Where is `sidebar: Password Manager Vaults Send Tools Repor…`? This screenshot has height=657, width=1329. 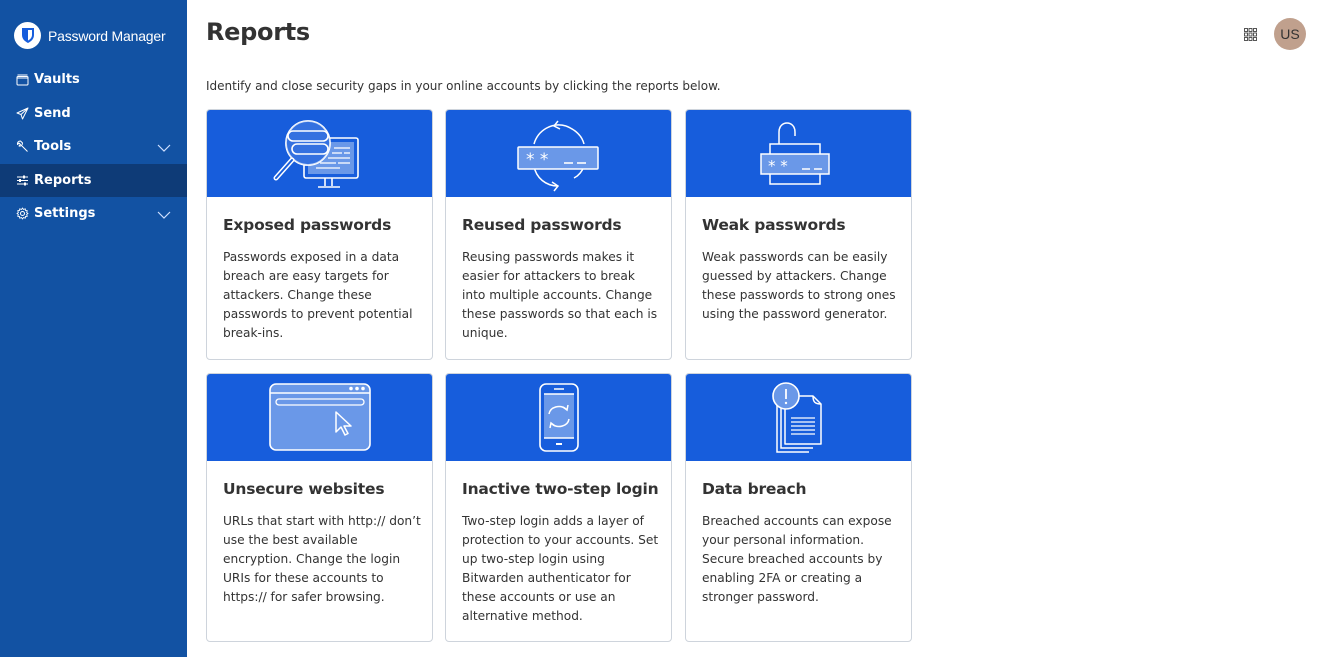 sidebar: Password Manager Vaults Send Tools Repor… is located at coordinates (93, 328).